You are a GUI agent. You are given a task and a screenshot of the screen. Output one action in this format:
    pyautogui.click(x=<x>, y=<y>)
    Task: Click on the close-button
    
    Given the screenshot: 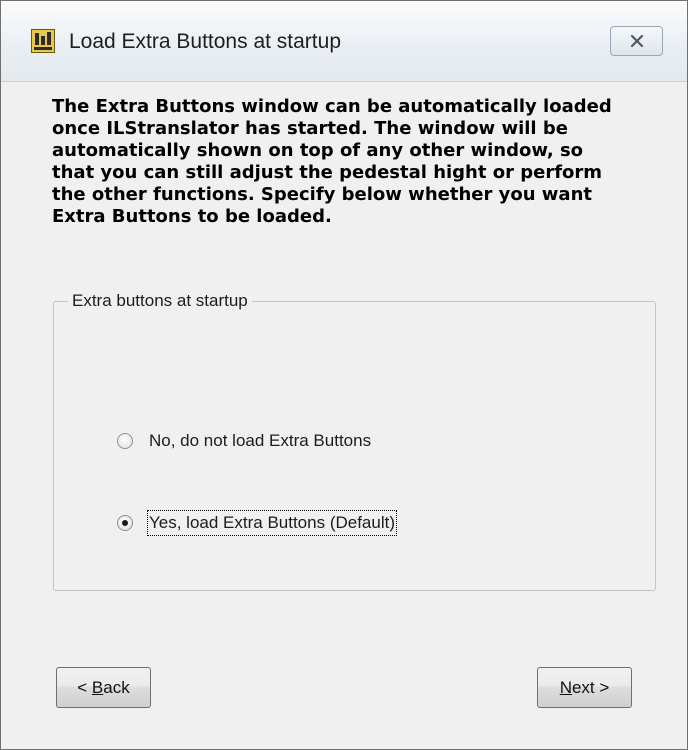 What is the action you would take?
    pyautogui.click(x=636, y=41)
    